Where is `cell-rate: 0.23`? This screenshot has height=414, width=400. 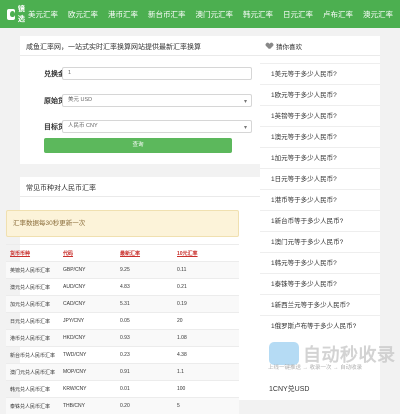 cell-rate: 0.23 is located at coordinates (125, 355).